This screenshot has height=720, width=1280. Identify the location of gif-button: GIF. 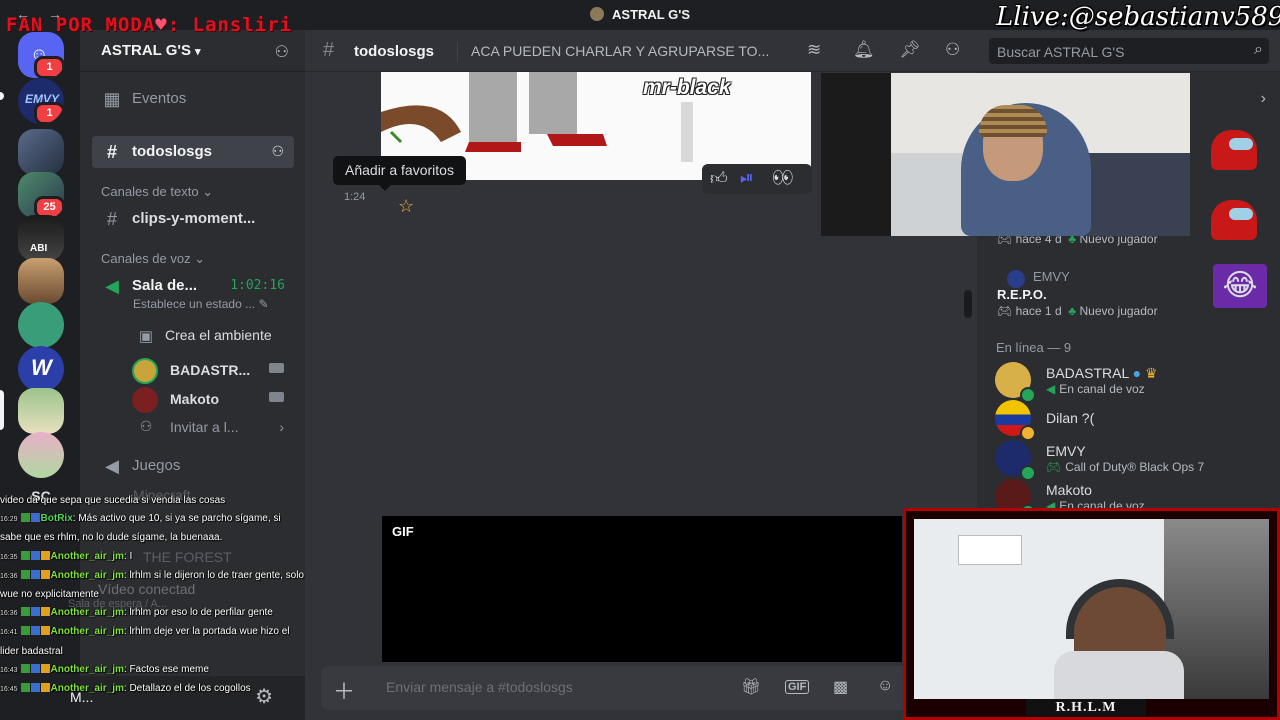
(797, 687).